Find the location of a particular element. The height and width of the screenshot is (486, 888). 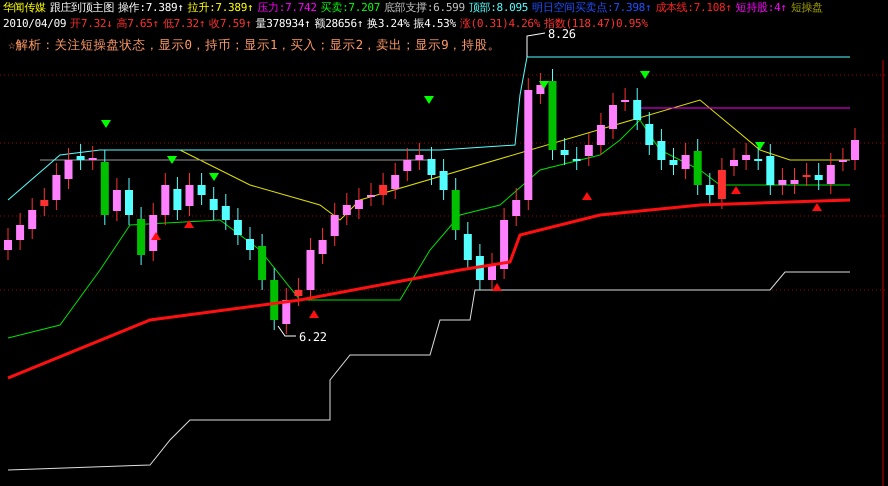

quote-field: 明日空间买卖点:7.398↑ is located at coordinates (592, 8).